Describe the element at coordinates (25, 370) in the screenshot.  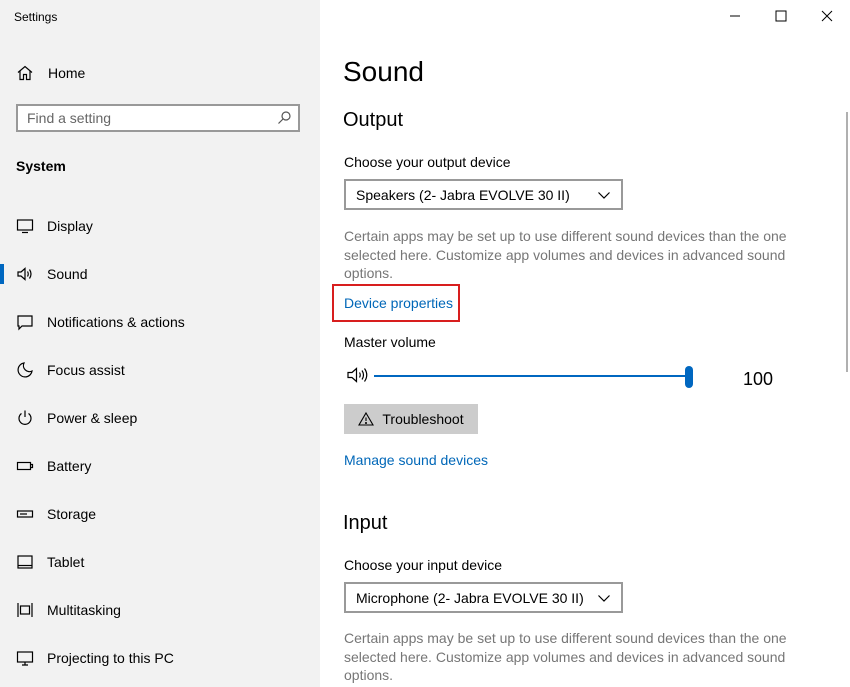
I see `moon-icon` at that location.